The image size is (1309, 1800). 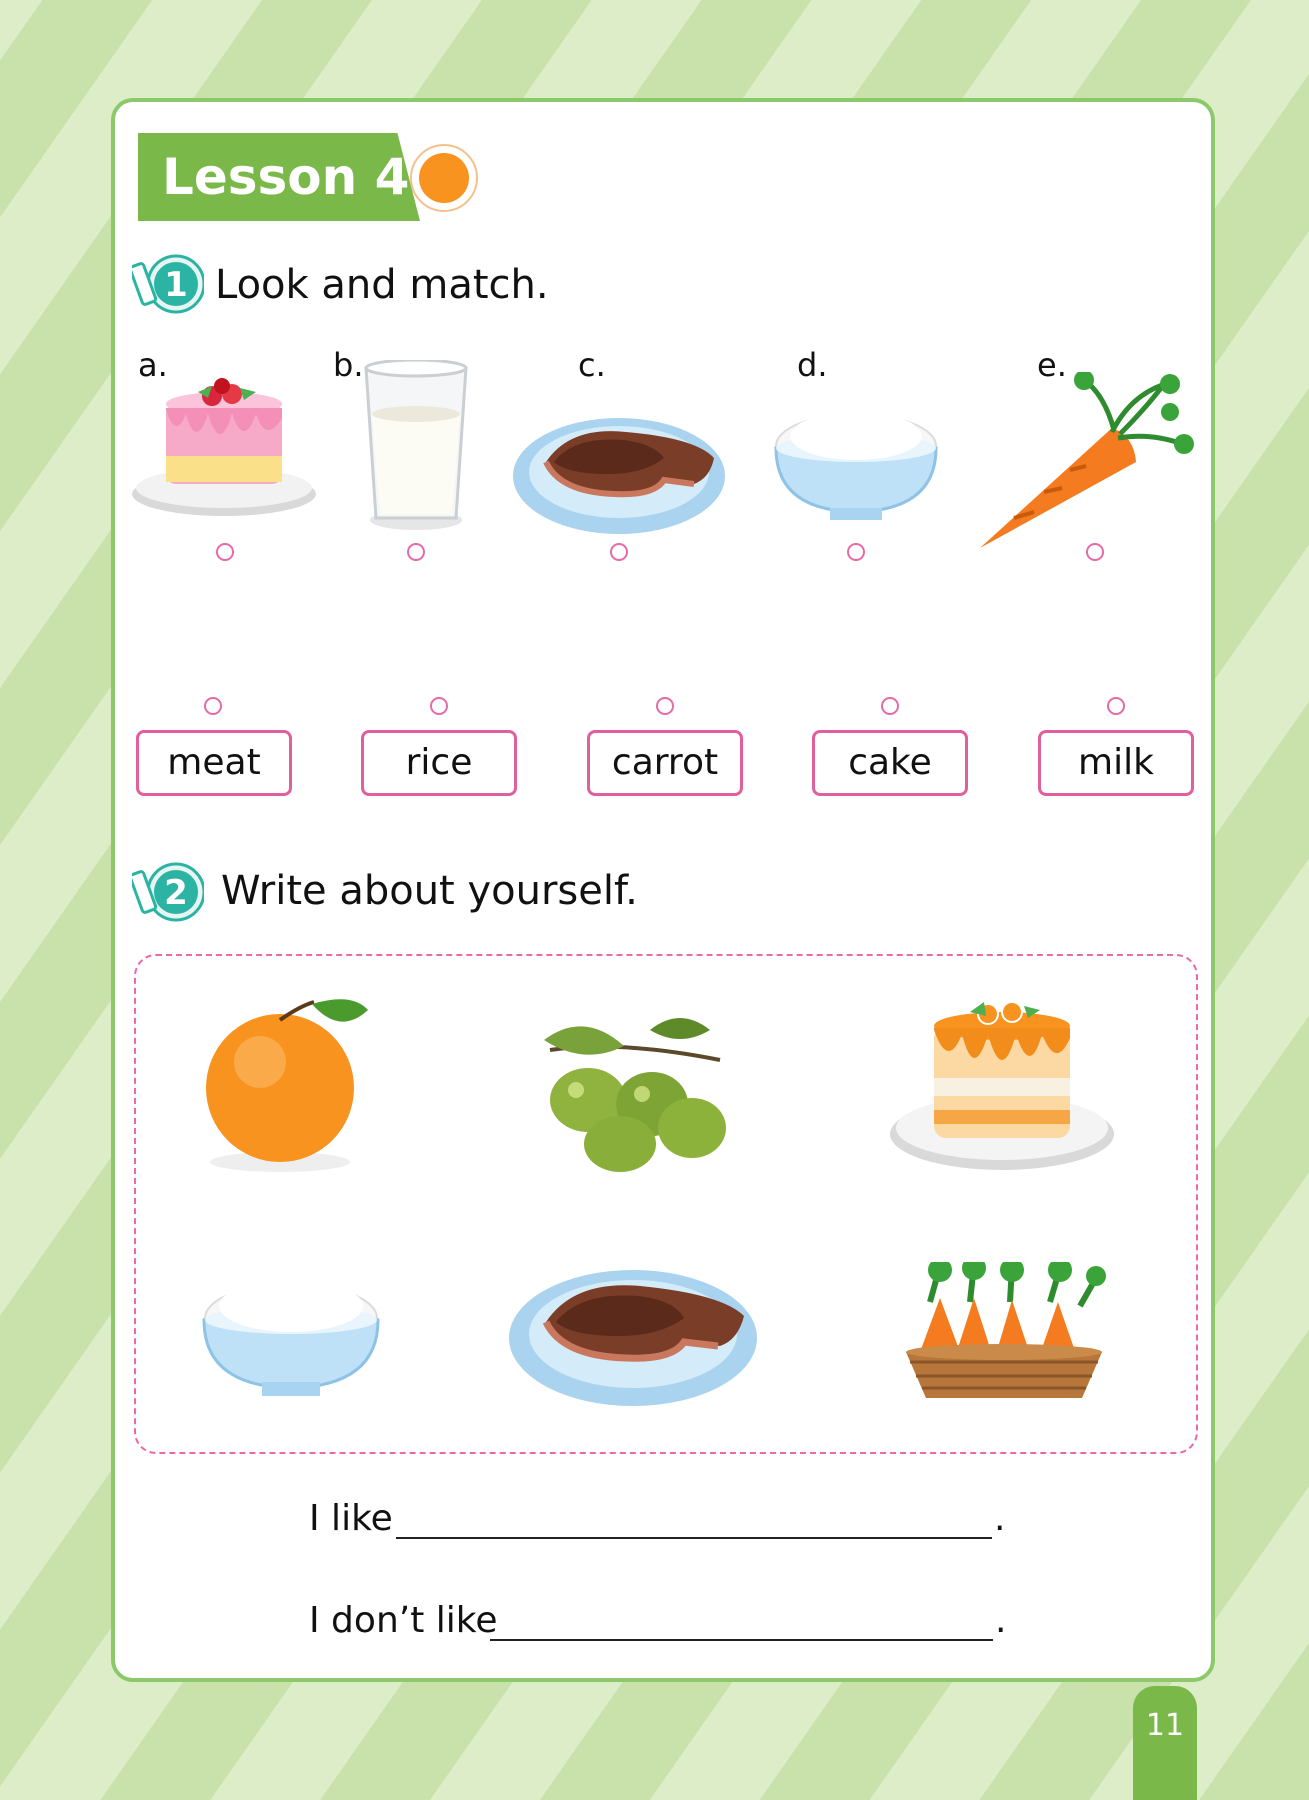 I want to click on exercise-2-badge-icon: 2, so click(x=168, y=892).